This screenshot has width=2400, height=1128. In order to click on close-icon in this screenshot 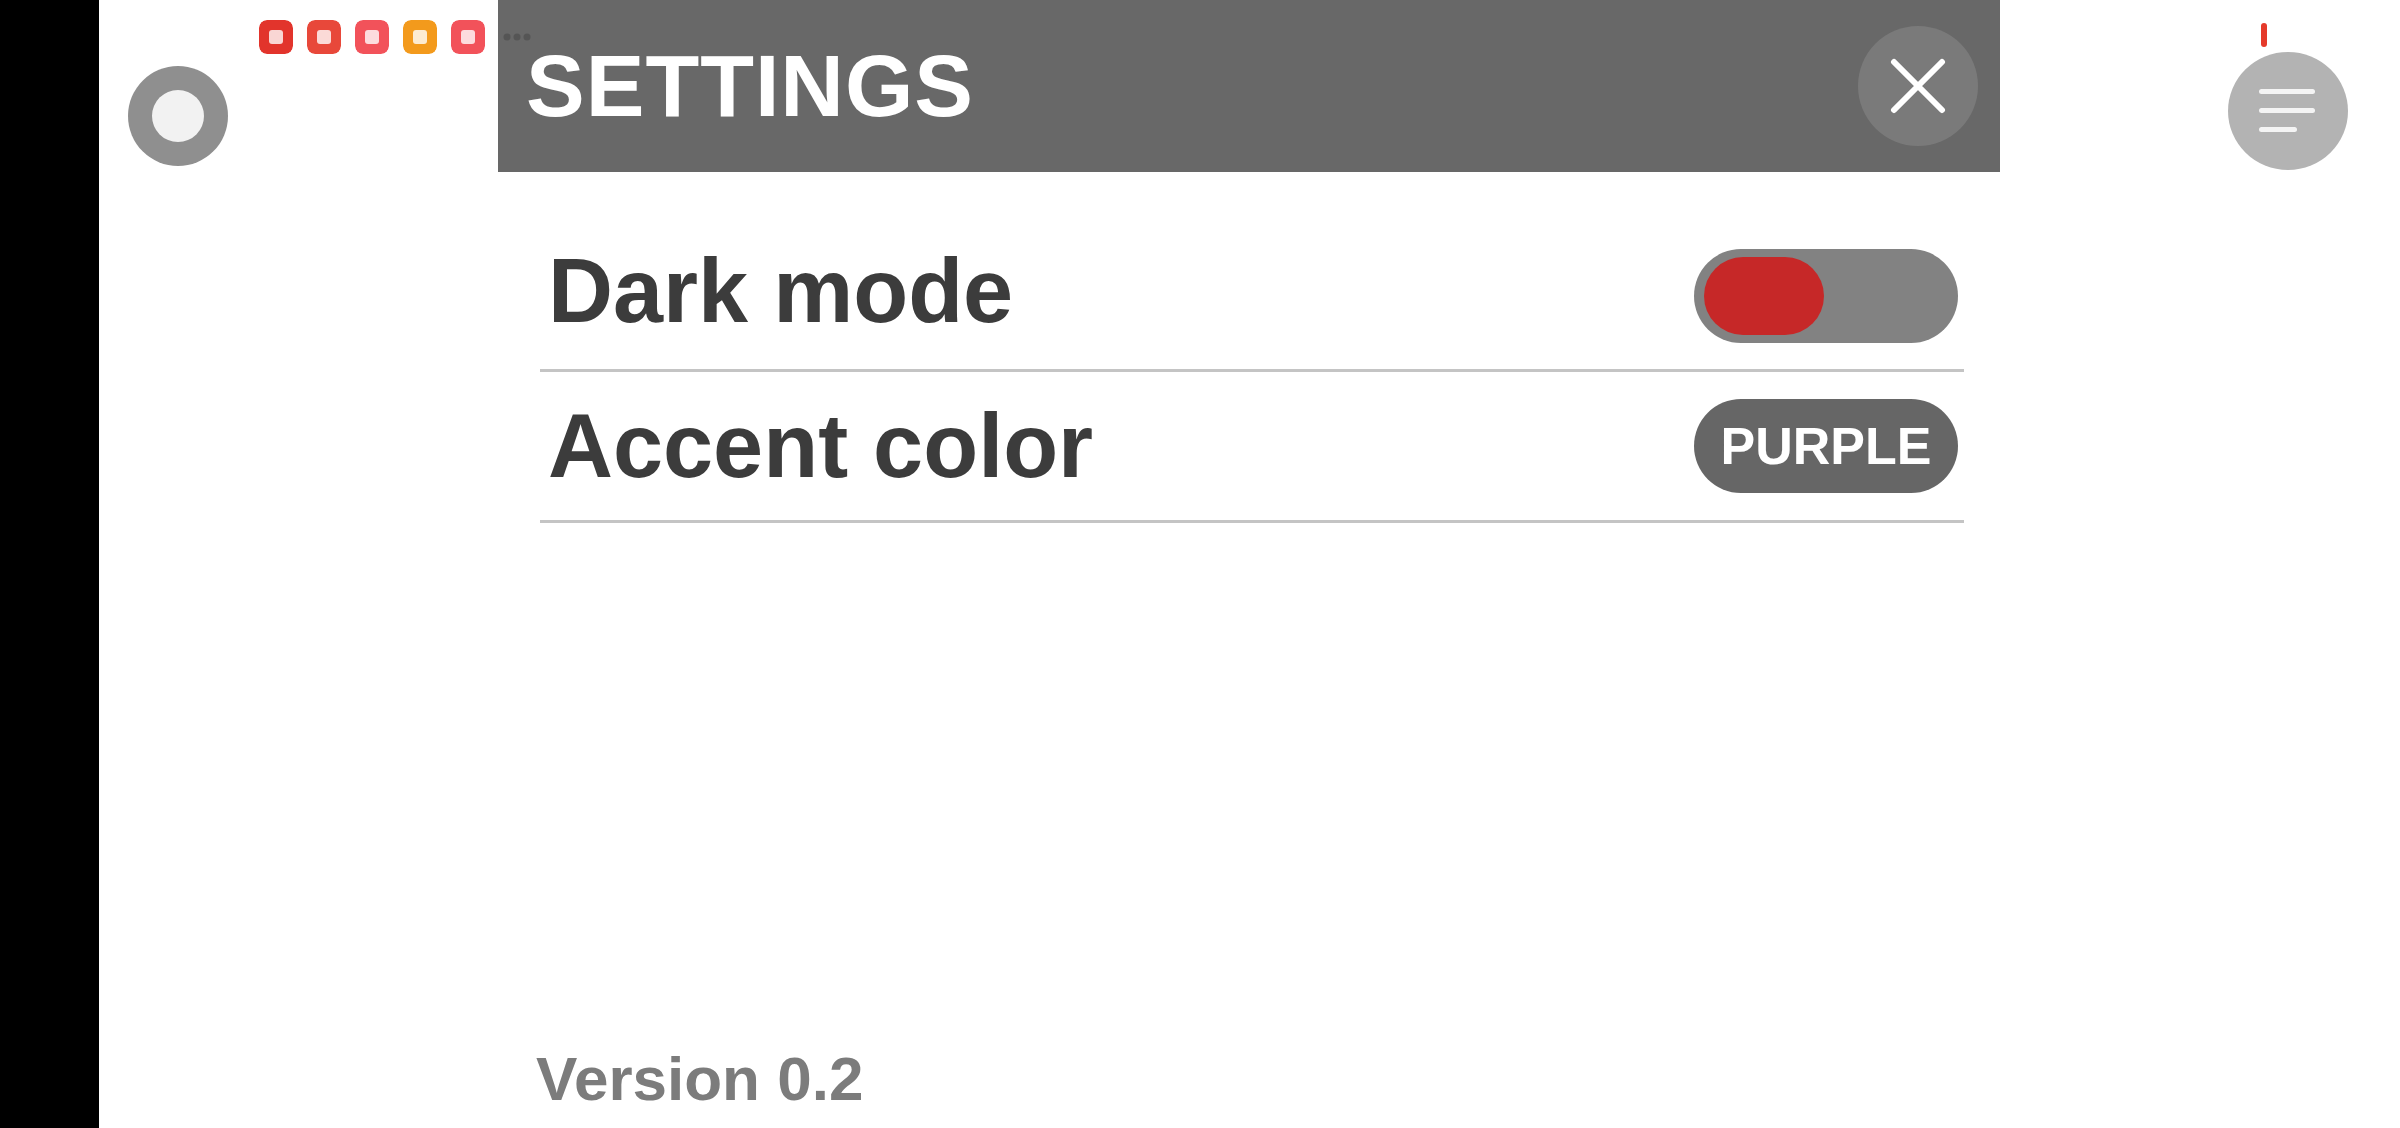, I will do `click(1918, 86)`.